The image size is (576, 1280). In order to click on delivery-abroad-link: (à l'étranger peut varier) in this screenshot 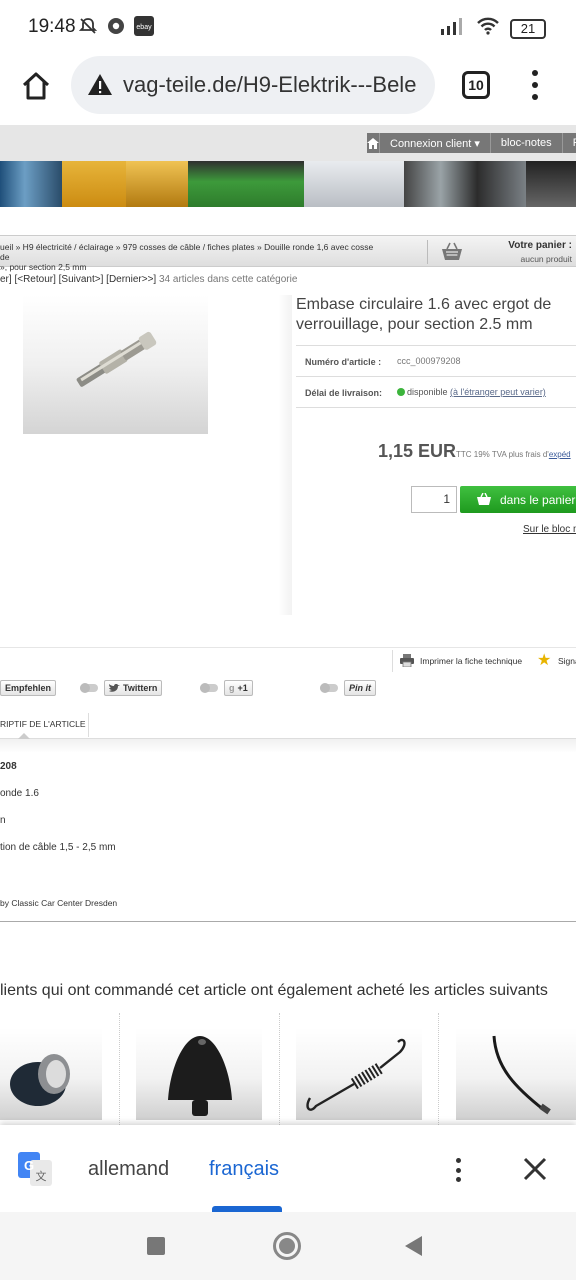, I will do `click(498, 392)`.